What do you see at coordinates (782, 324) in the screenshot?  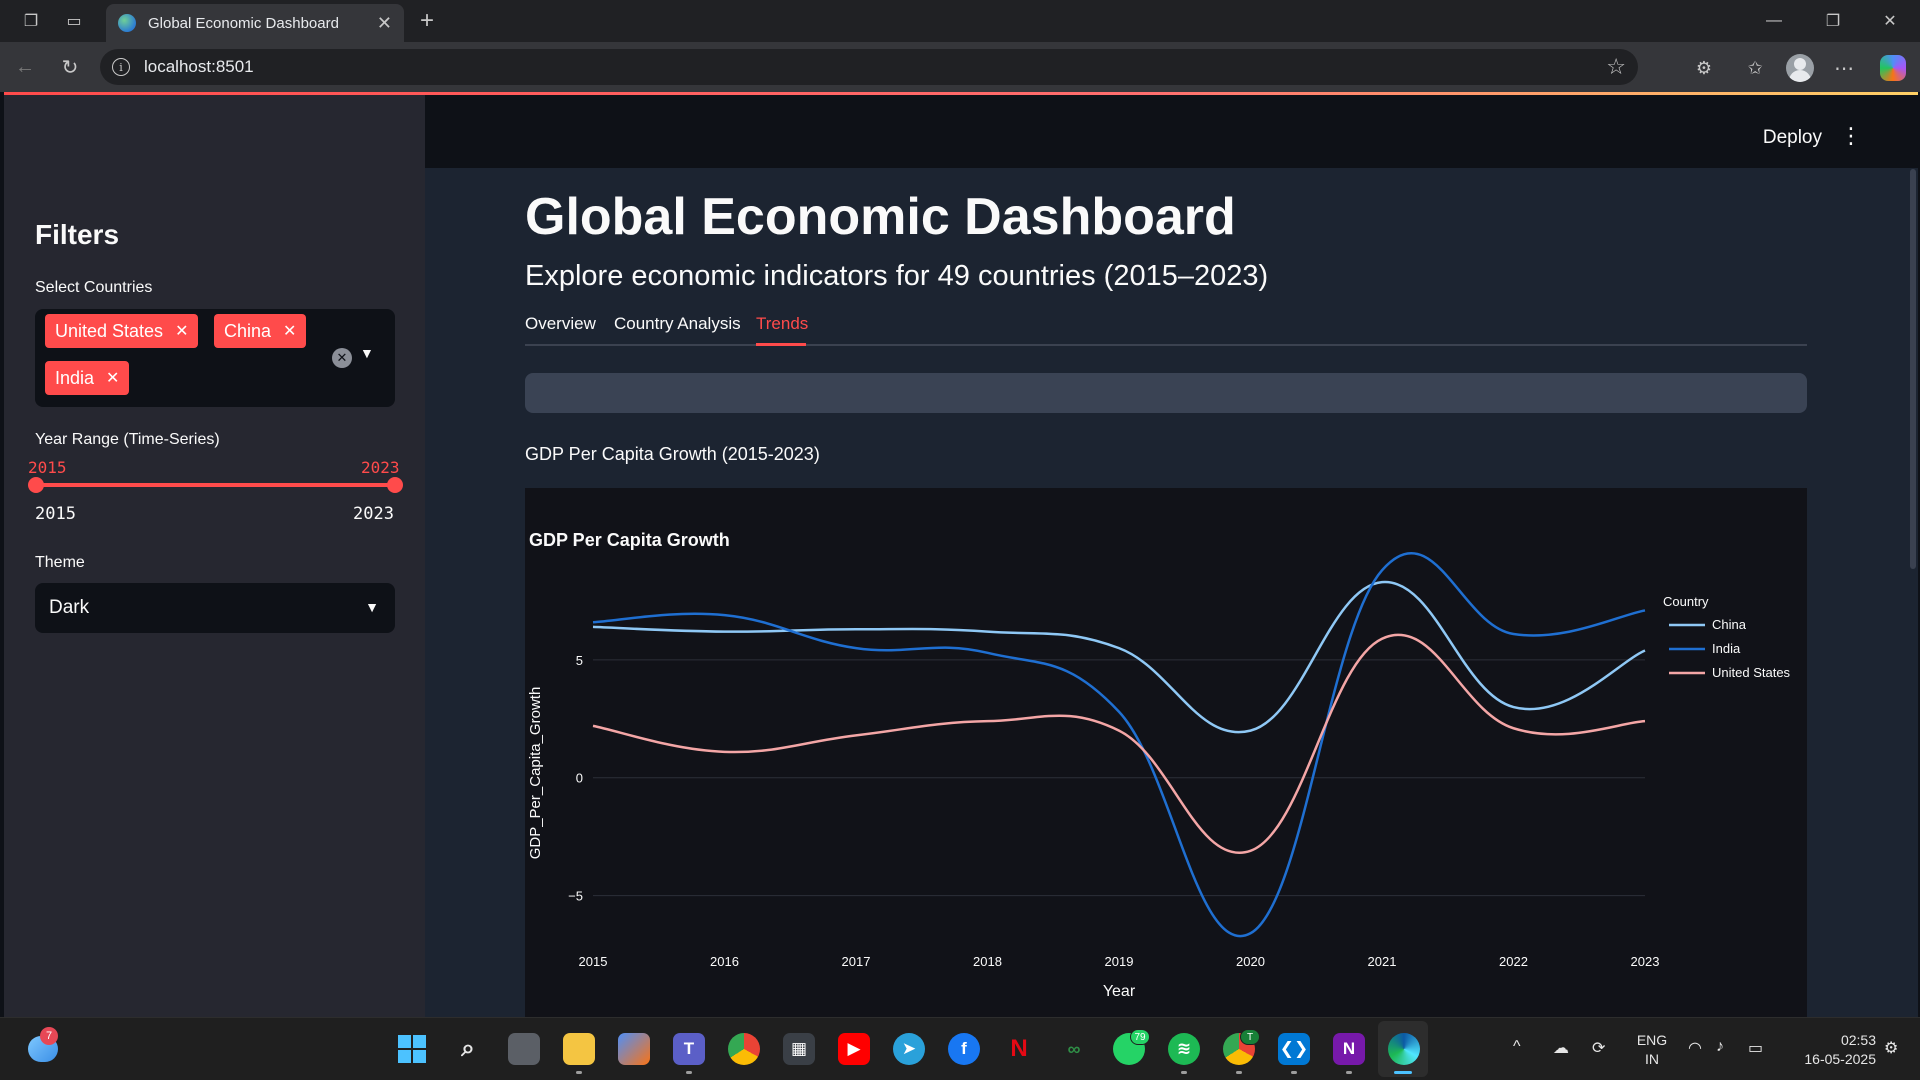 I see `tab-trends: Trends` at bounding box center [782, 324].